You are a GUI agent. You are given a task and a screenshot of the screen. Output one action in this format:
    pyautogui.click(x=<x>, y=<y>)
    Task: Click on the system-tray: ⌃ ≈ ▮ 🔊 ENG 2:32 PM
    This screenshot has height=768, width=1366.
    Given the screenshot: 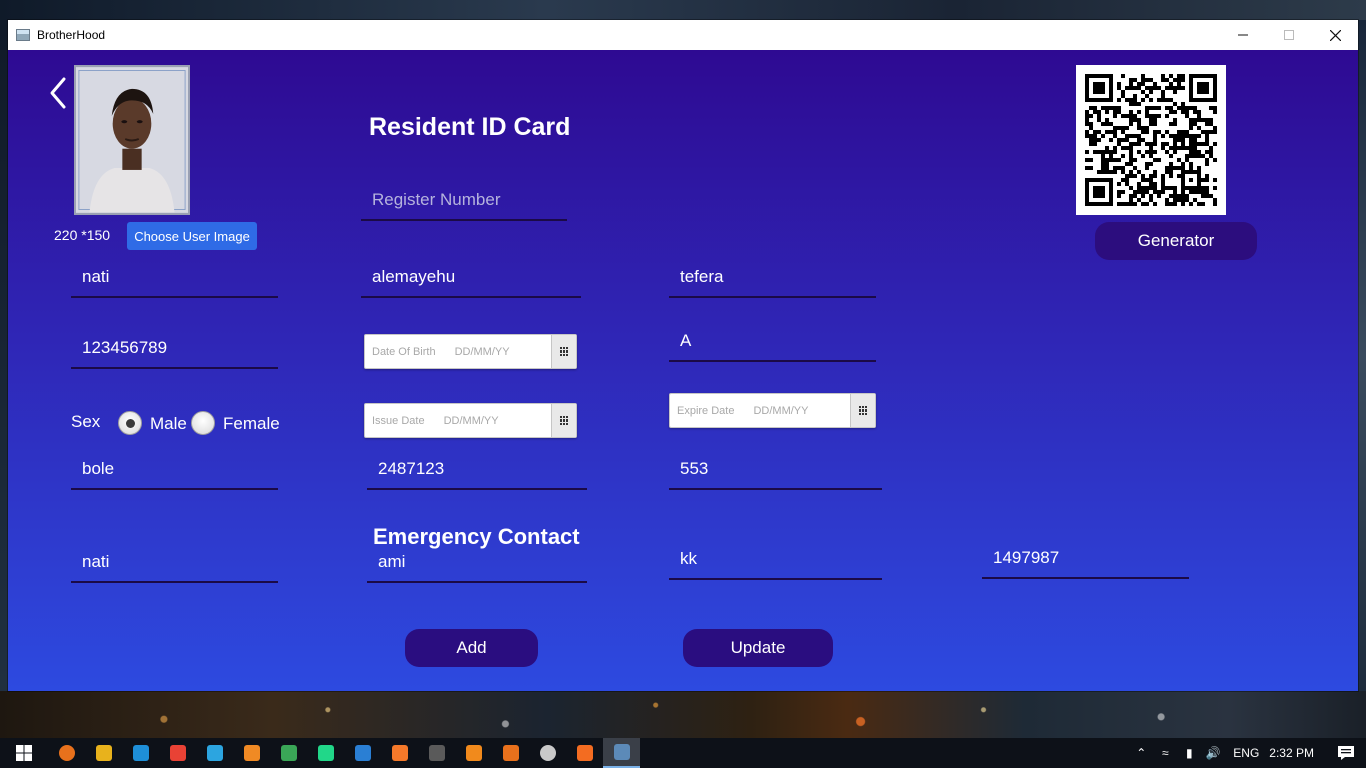 What is the action you would take?
    pyautogui.click(x=1247, y=753)
    